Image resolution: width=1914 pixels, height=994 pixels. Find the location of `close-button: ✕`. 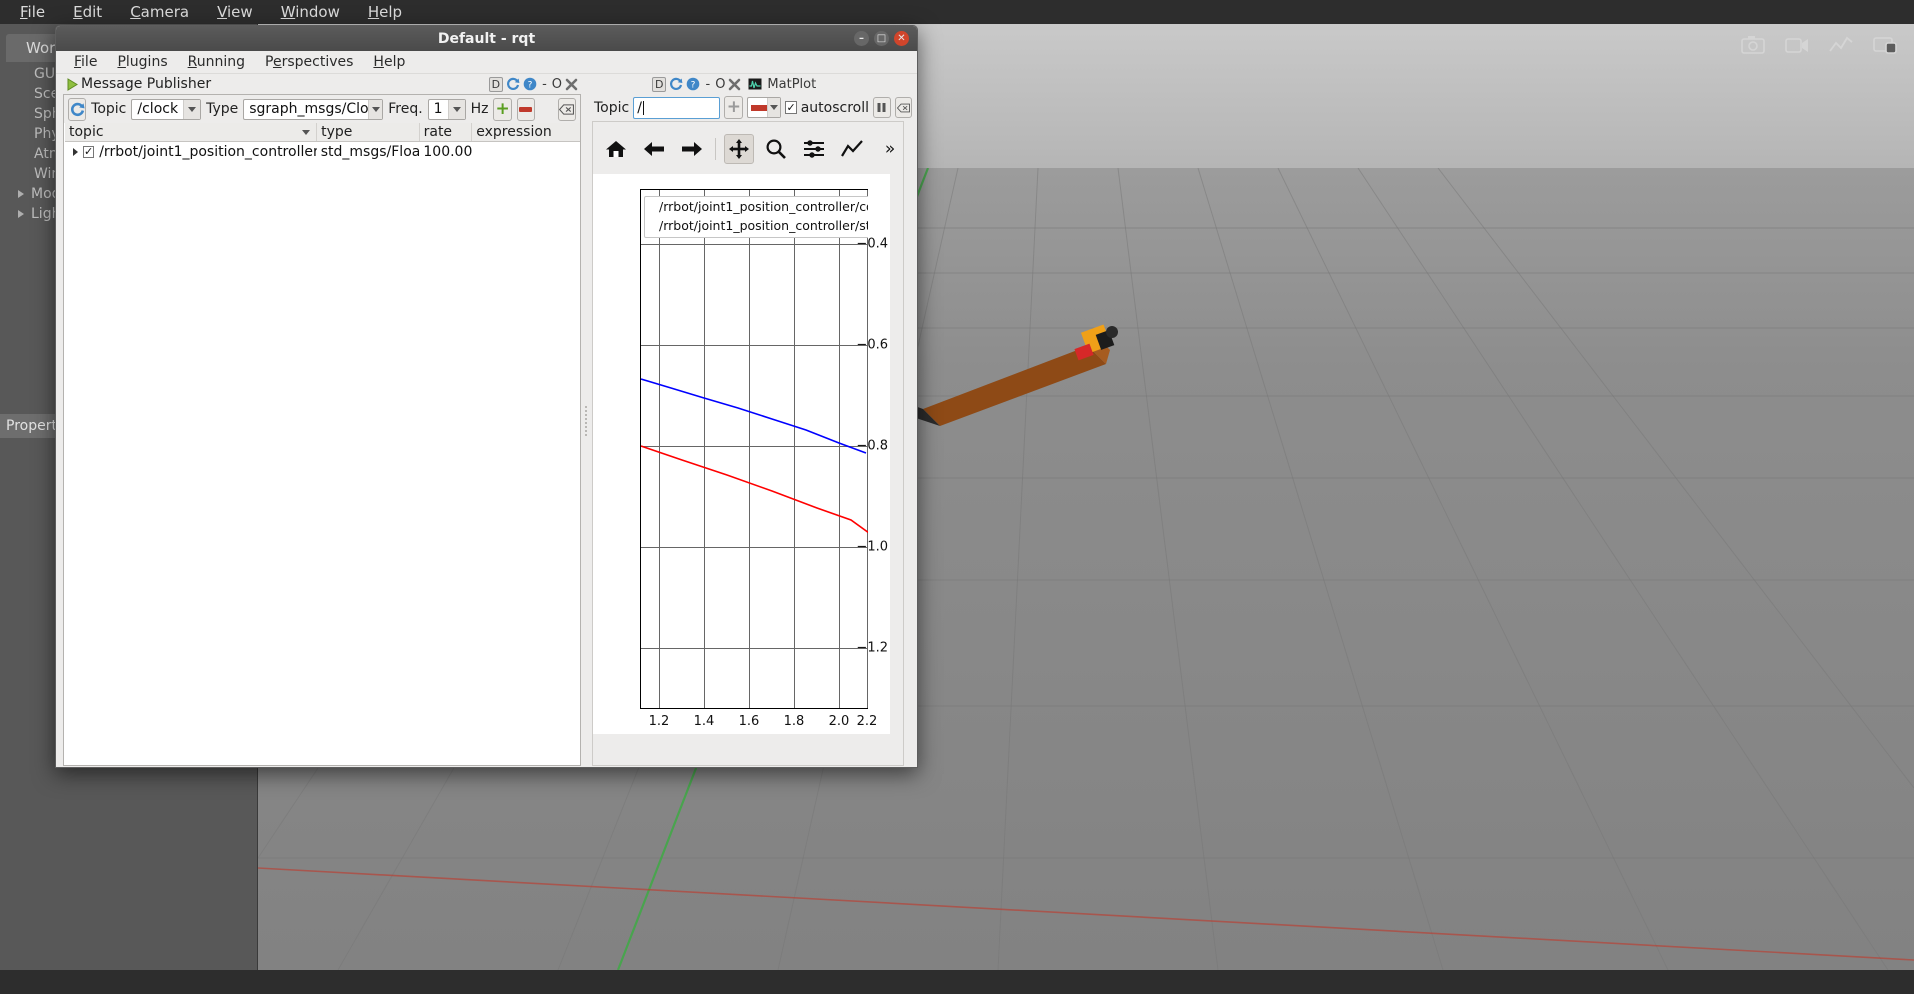

close-button: ✕ is located at coordinates (901, 38).